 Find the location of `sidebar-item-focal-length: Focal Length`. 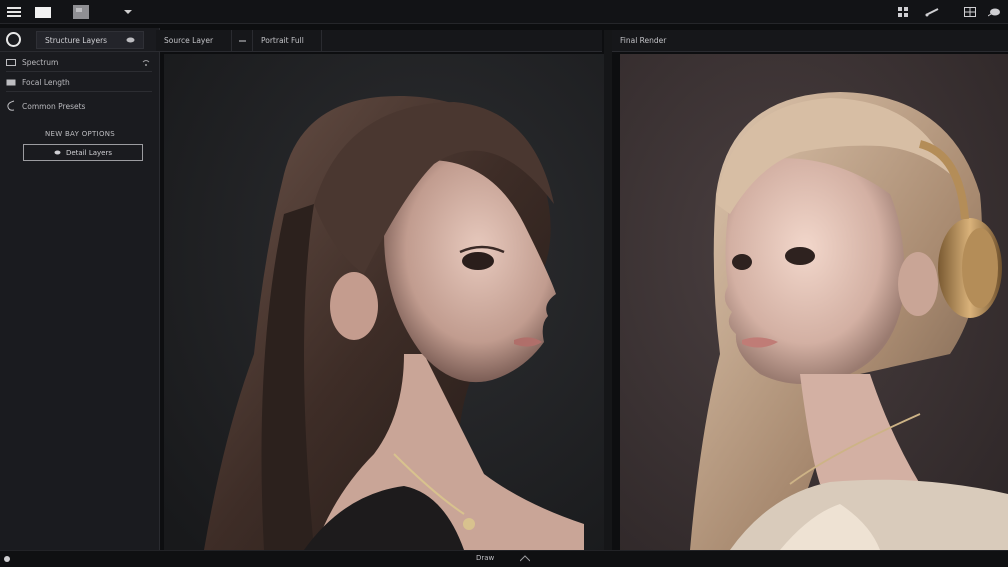

sidebar-item-focal-length: Focal Length is located at coordinates (79, 83).